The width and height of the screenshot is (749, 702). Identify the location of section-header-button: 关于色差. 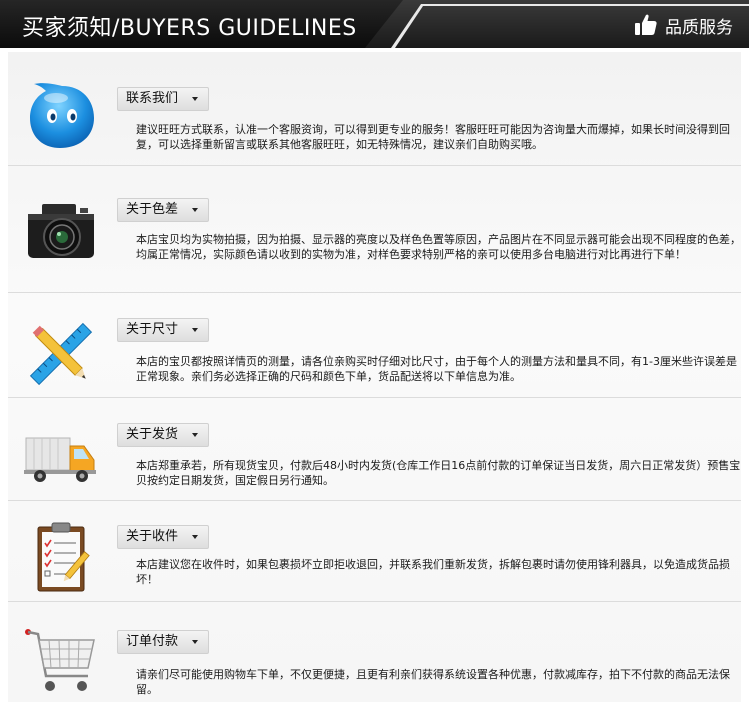
(163, 210).